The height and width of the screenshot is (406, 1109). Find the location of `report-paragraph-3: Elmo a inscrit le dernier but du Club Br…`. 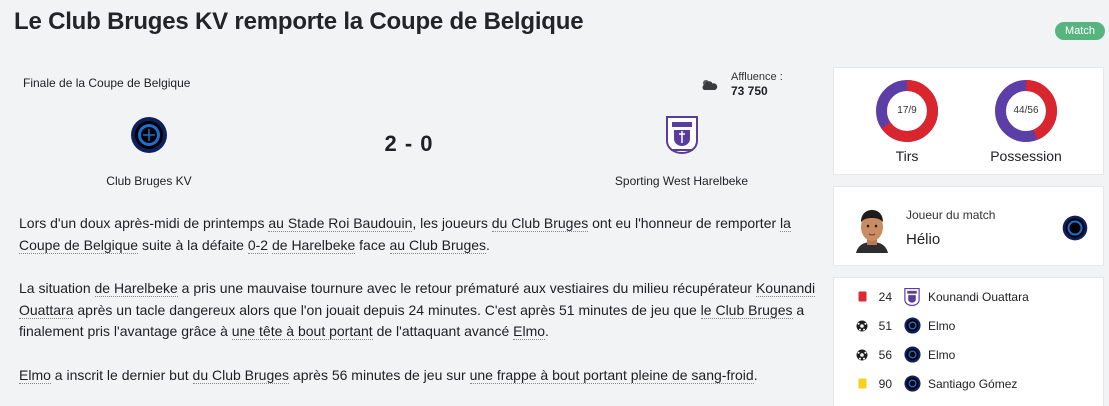

report-paragraph-3: Elmo a inscrit le dernier but du Club Br… is located at coordinates (388, 375).